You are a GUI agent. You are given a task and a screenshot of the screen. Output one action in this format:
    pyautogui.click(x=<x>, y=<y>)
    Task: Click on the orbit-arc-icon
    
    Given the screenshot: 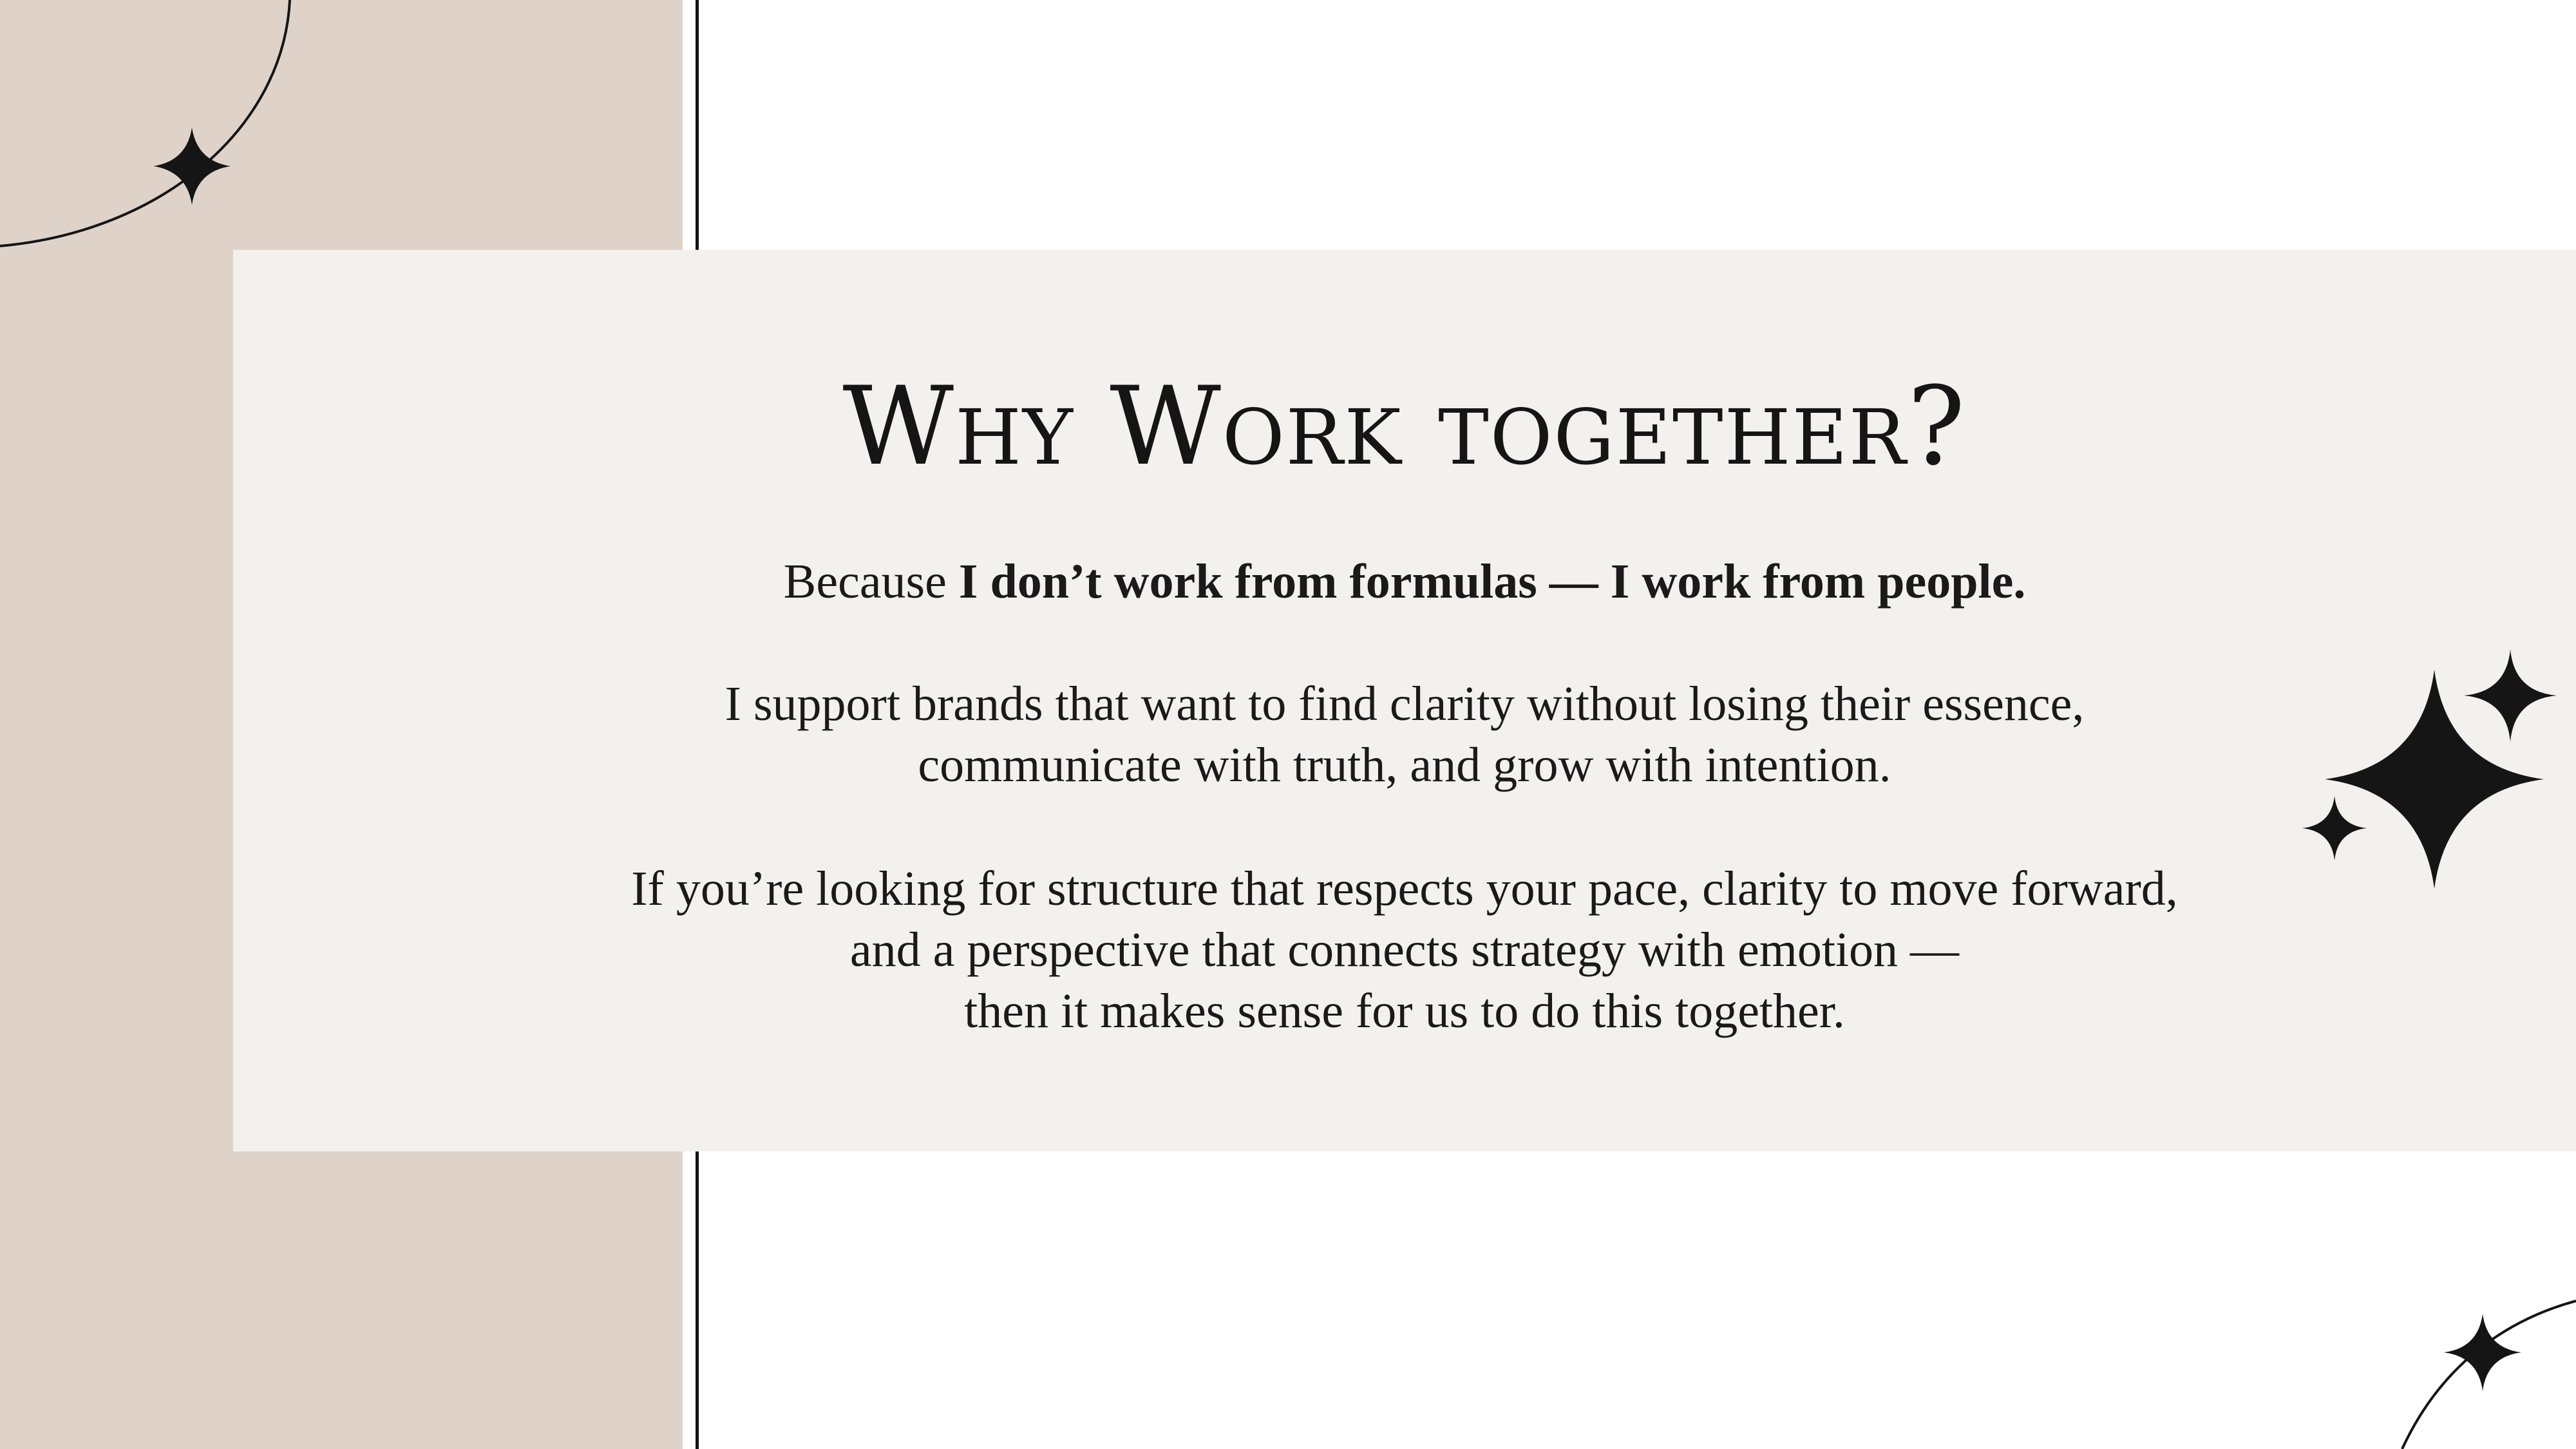 What is the action you would take?
    pyautogui.click(x=2489, y=1374)
    